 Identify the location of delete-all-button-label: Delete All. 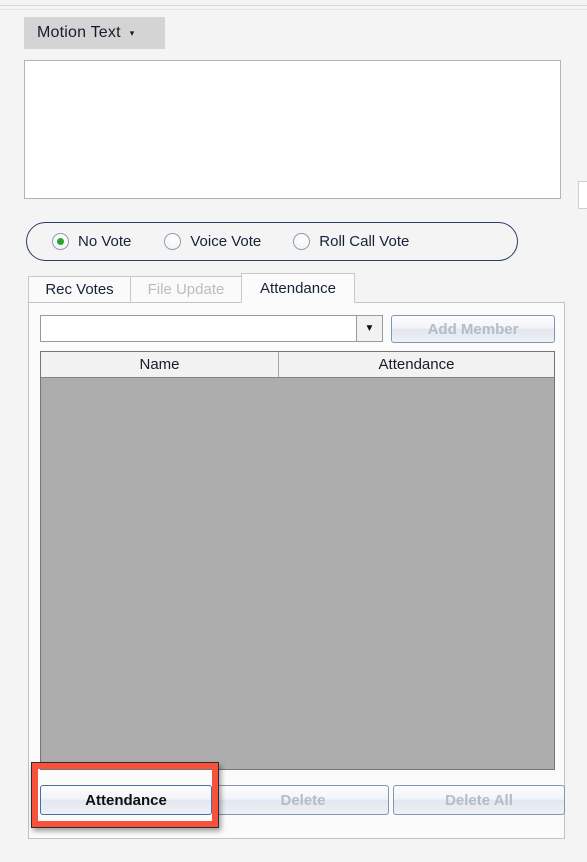
(479, 800).